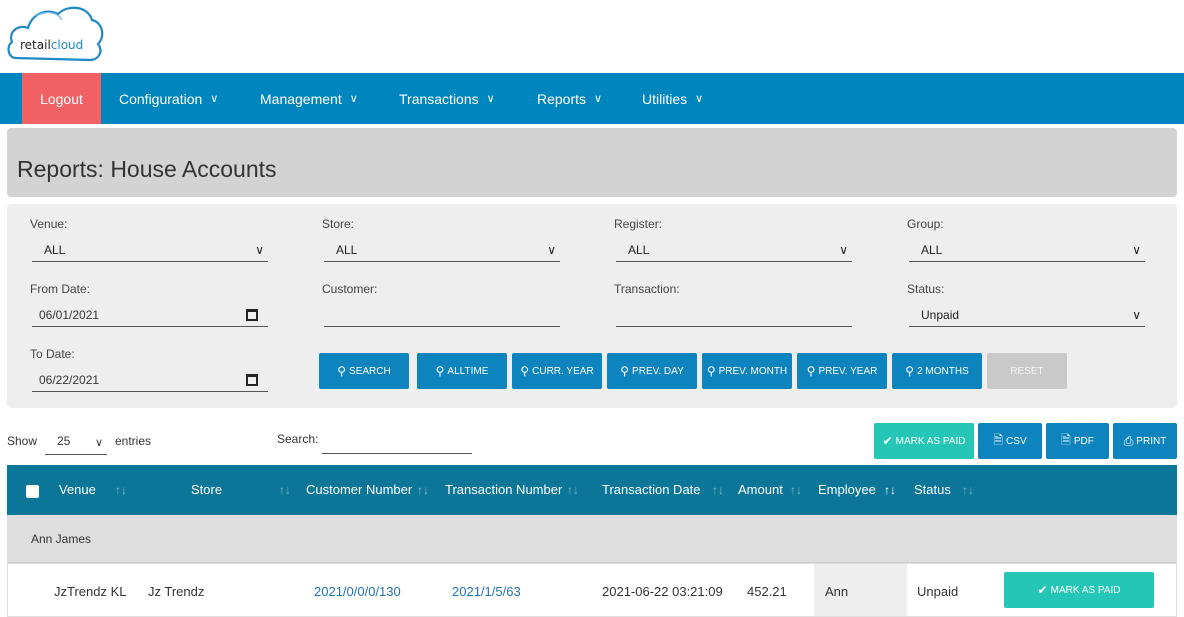  I want to click on pdf-button: 🗎 PDF, so click(1077, 441).